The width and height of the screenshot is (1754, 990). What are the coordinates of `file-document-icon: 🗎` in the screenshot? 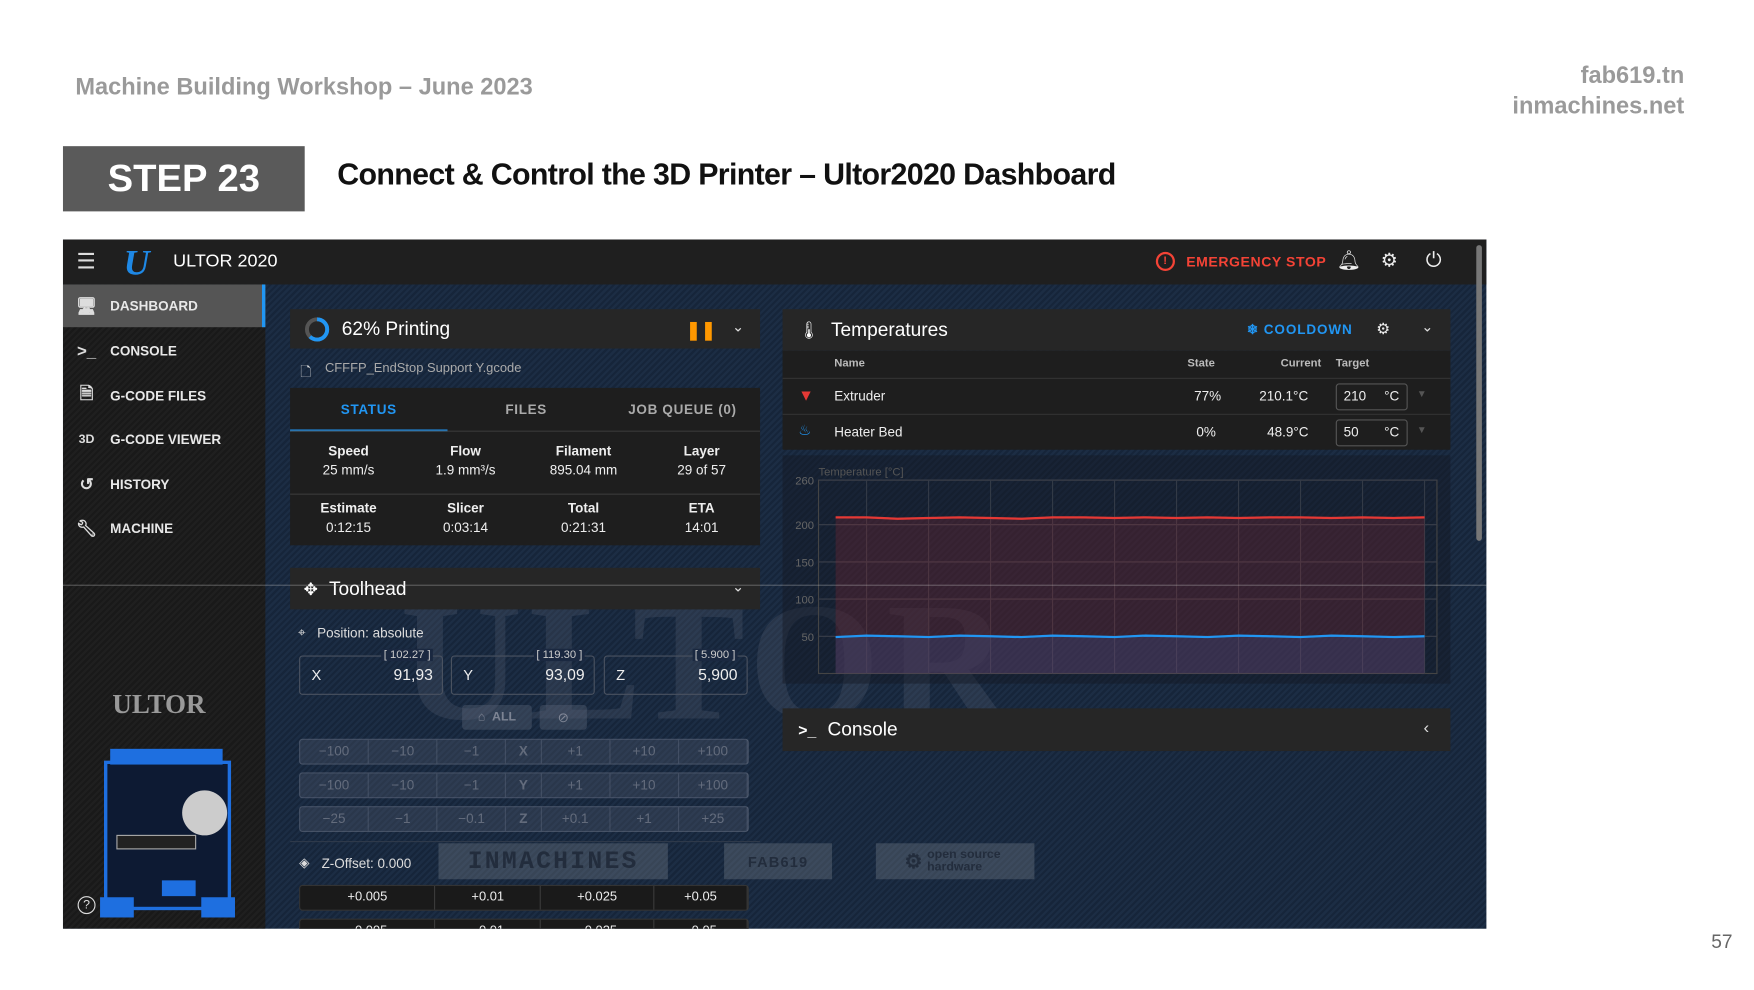 It's located at (86, 393).